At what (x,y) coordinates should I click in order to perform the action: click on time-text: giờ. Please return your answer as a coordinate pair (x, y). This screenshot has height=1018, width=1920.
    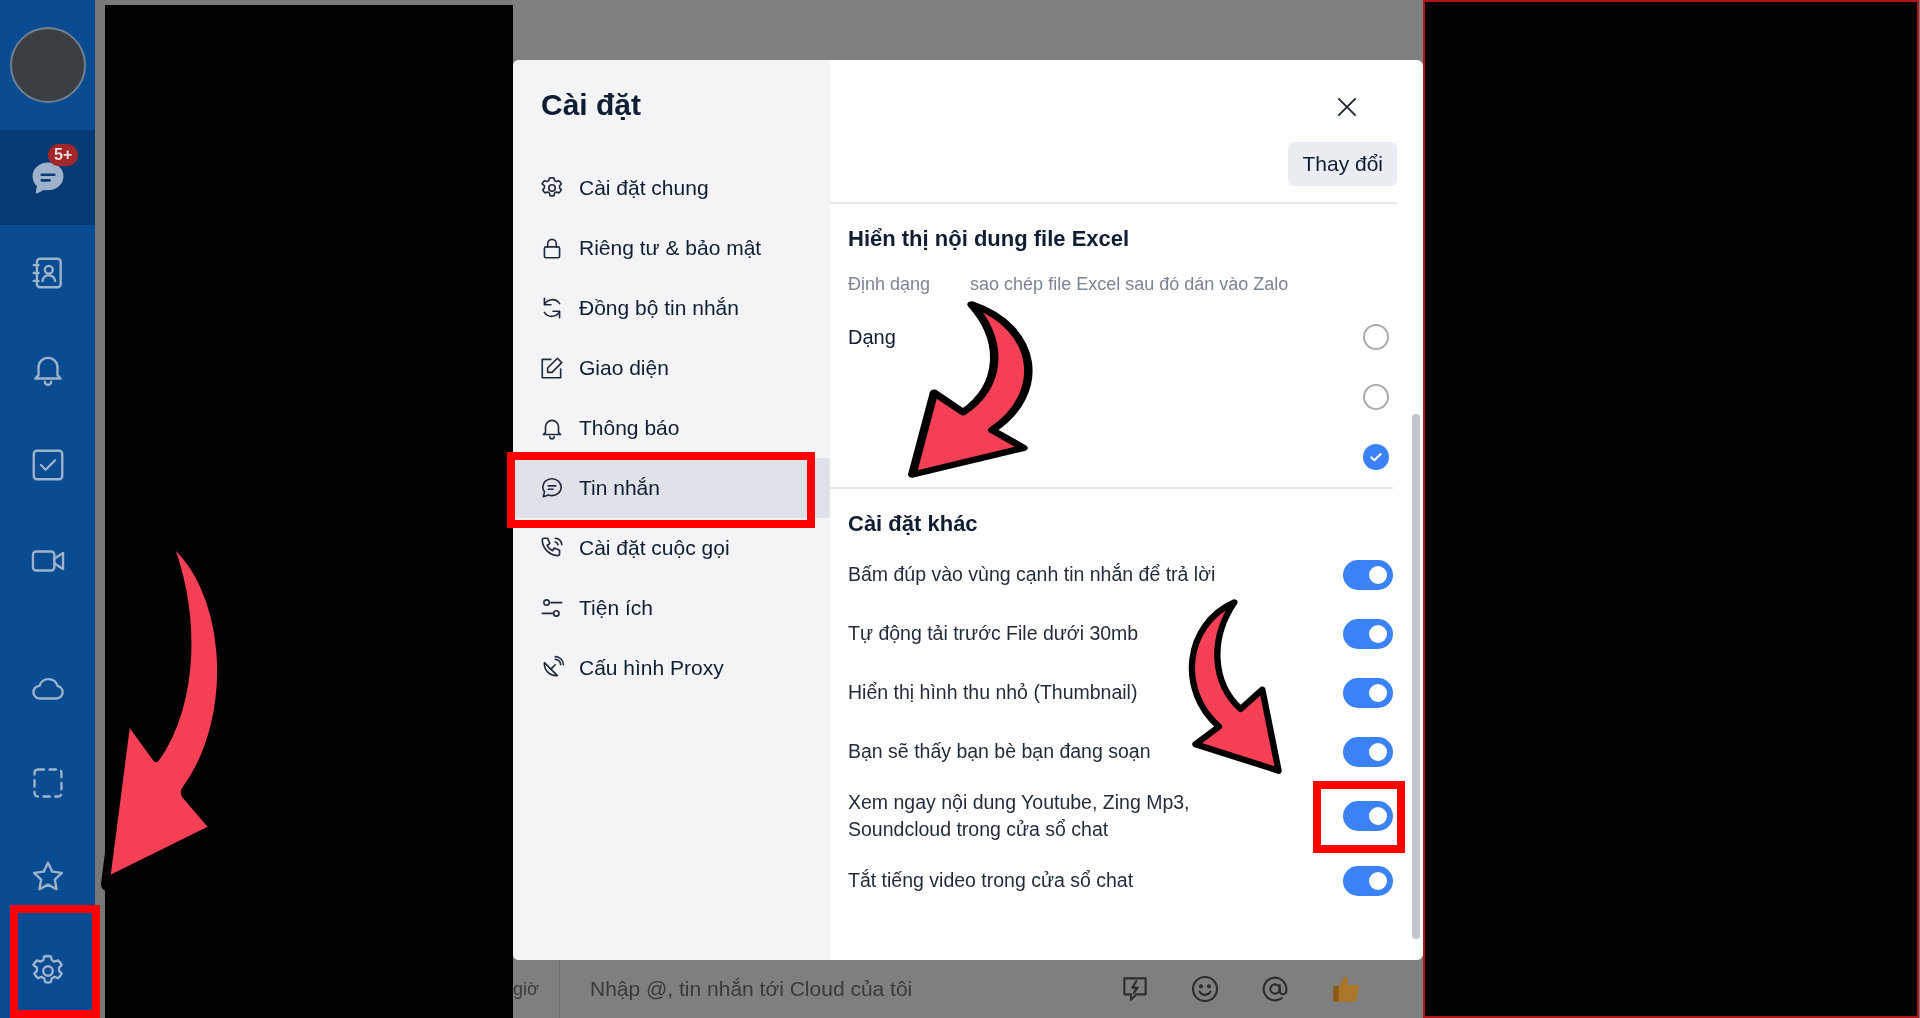
    Looking at the image, I should click on (526, 989).